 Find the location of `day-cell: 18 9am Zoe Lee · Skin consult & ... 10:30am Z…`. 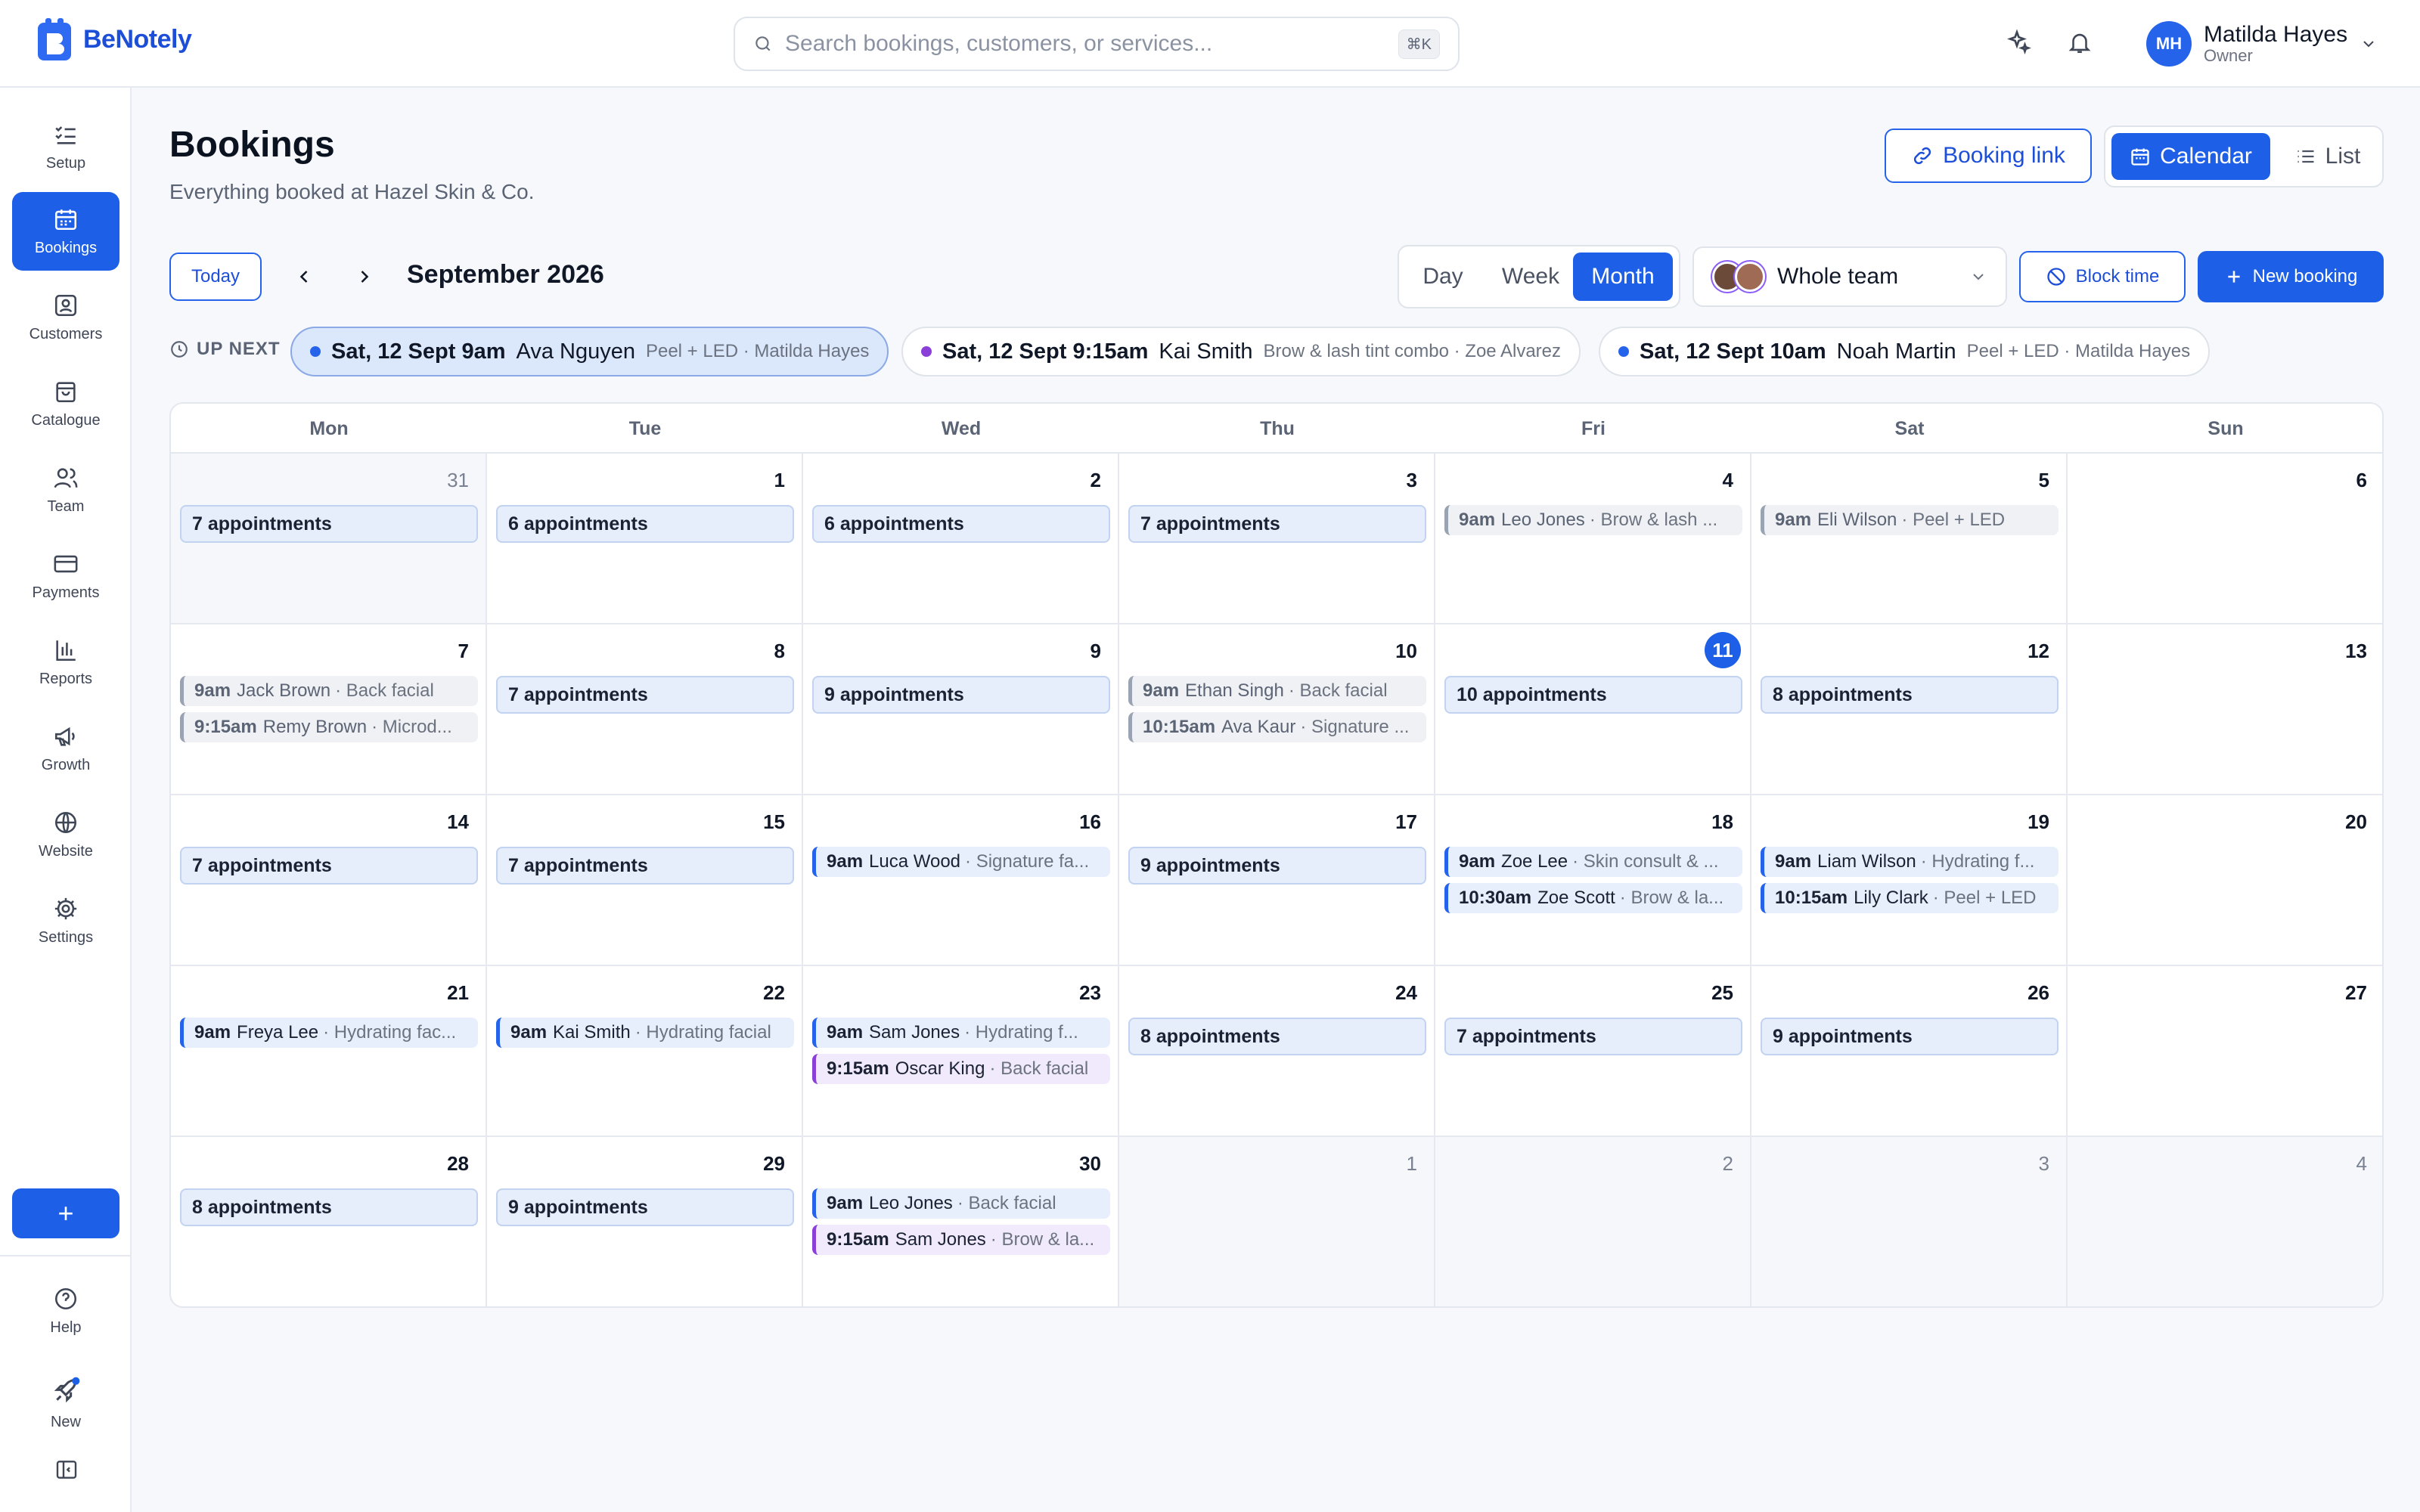

day-cell: 18 9am Zoe Lee · Skin consult & ... 10:30am Z… is located at coordinates (1593, 881).